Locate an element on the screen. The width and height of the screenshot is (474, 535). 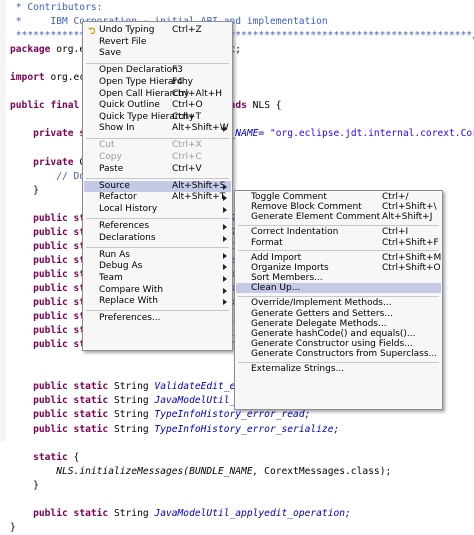
menu-item-label: Open Declaration is located at coordinates (138, 70).